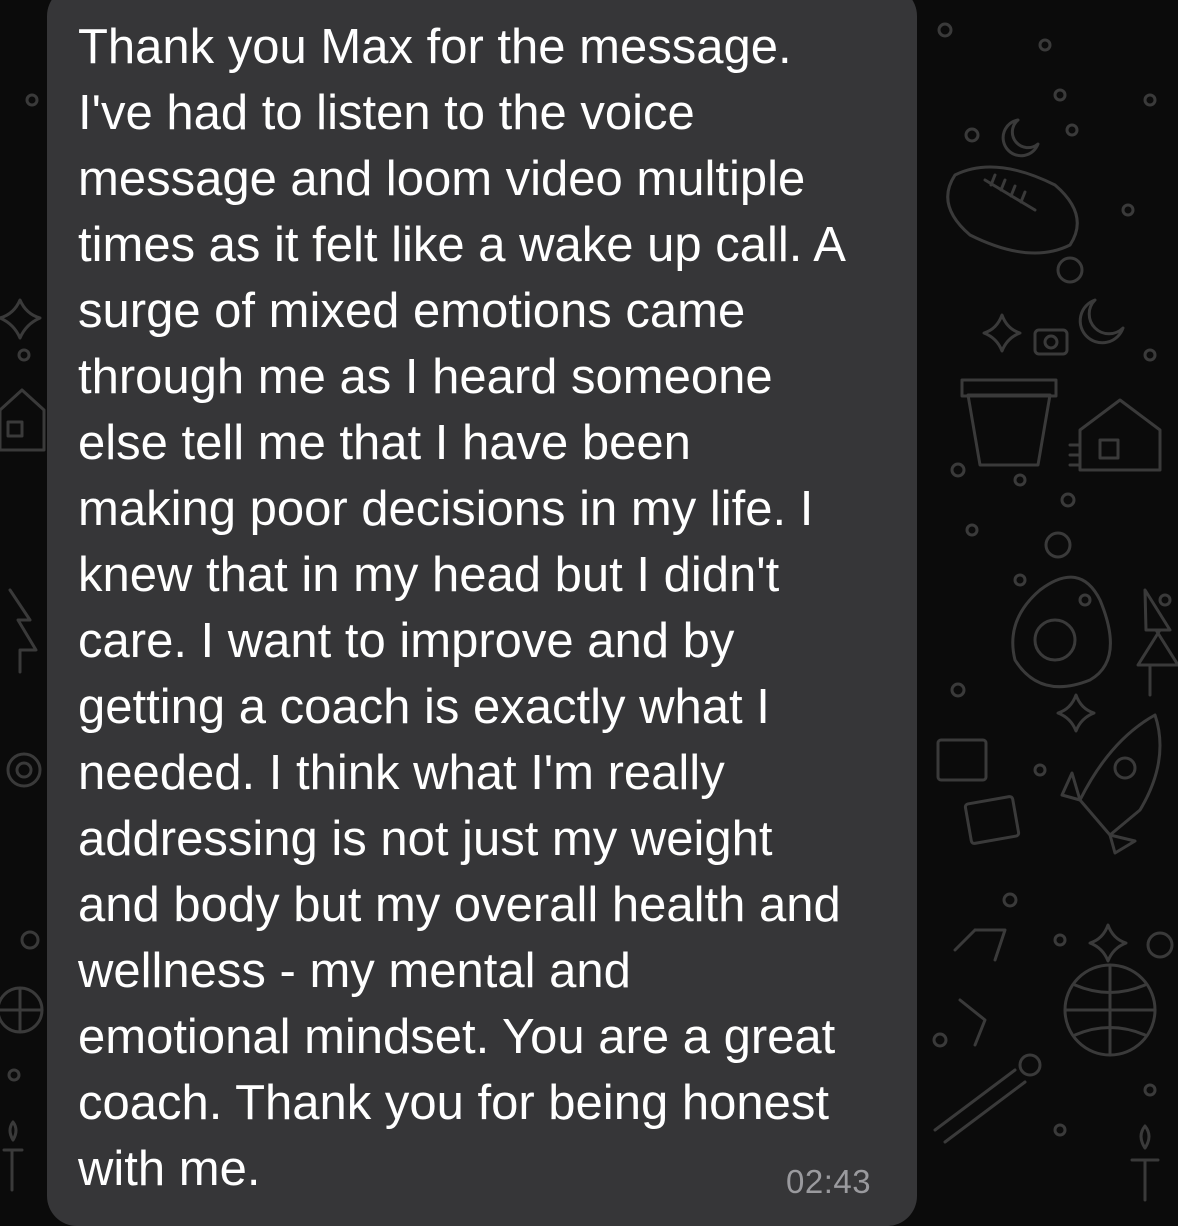 This screenshot has height=1226, width=1178. I want to click on sparkle-icon, so click(21, 319).